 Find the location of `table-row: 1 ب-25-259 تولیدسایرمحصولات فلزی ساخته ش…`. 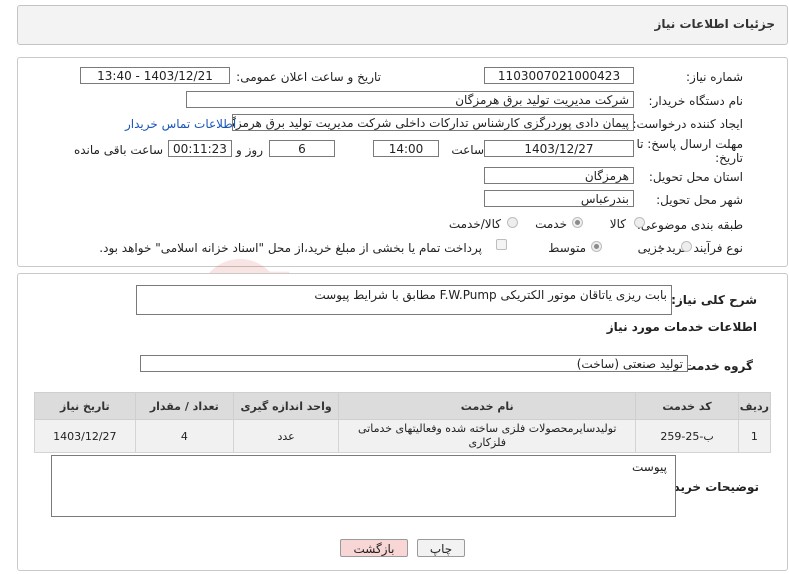

table-row: 1 ب-25-259 تولیدسایرمحصولات فلزی ساخته ش… is located at coordinates (403, 436).